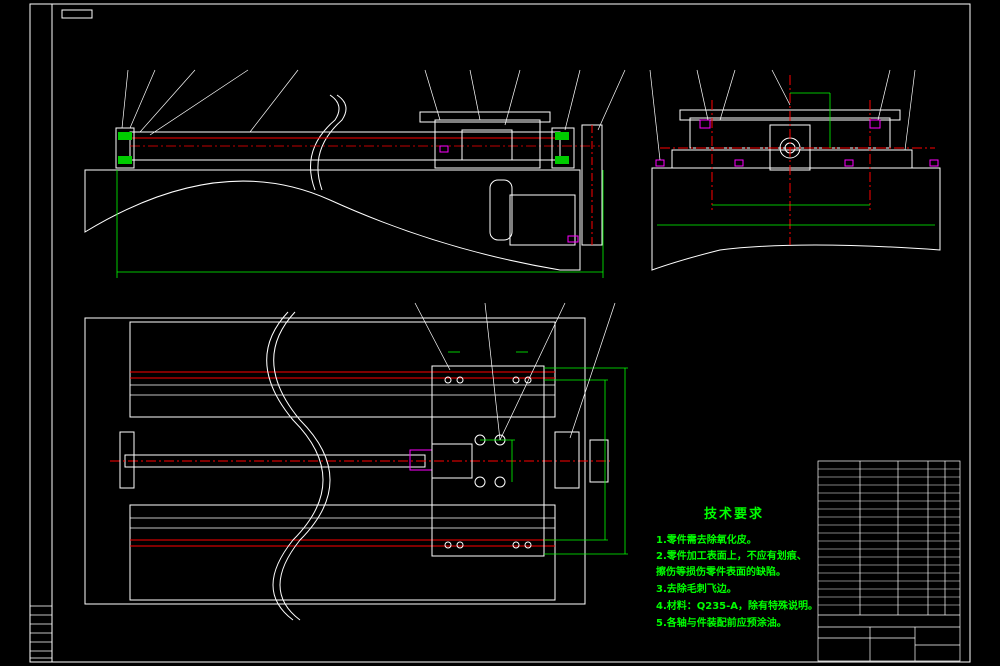 The width and height of the screenshot is (1000, 666). Describe the element at coordinates (41, 632) in the screenshot. I see `margin-stamp` at that location.